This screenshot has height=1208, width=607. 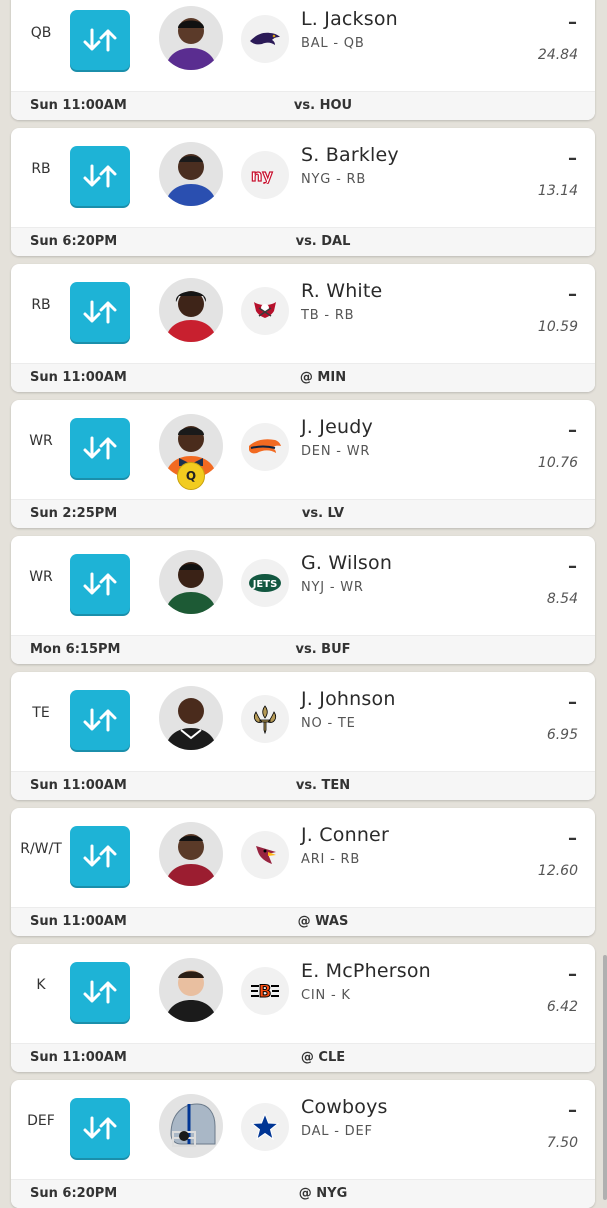 What do you see at coordinates (345, 835) in the screenshot?
I see `player-name: J. Conner` at bounding box center [345, 835].